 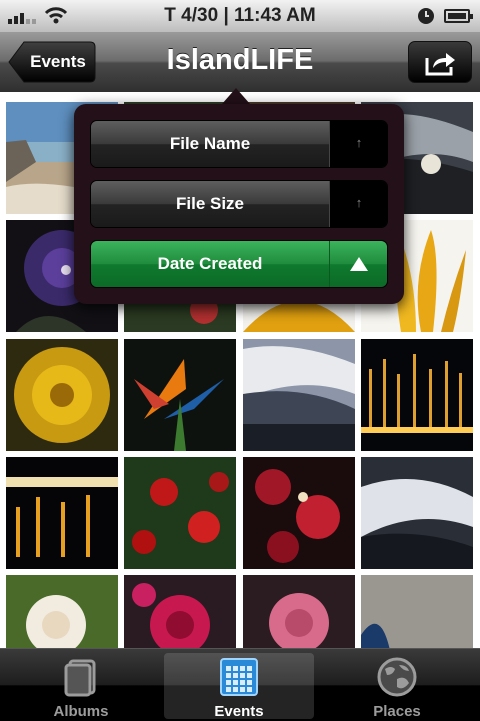 I want to click on sort-option-file-size: File Size ↑, so click(x=239, y=204).